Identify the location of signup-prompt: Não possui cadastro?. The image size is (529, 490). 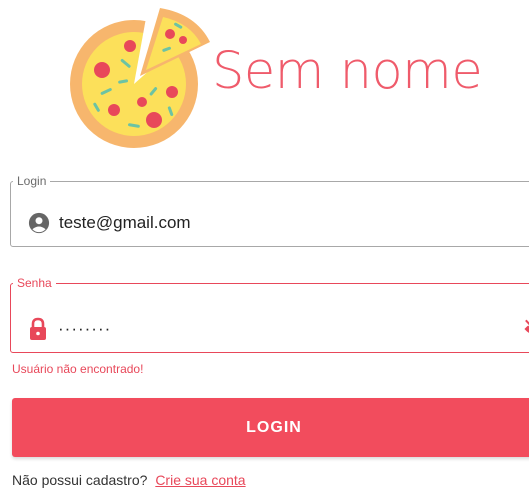
(80, 480).